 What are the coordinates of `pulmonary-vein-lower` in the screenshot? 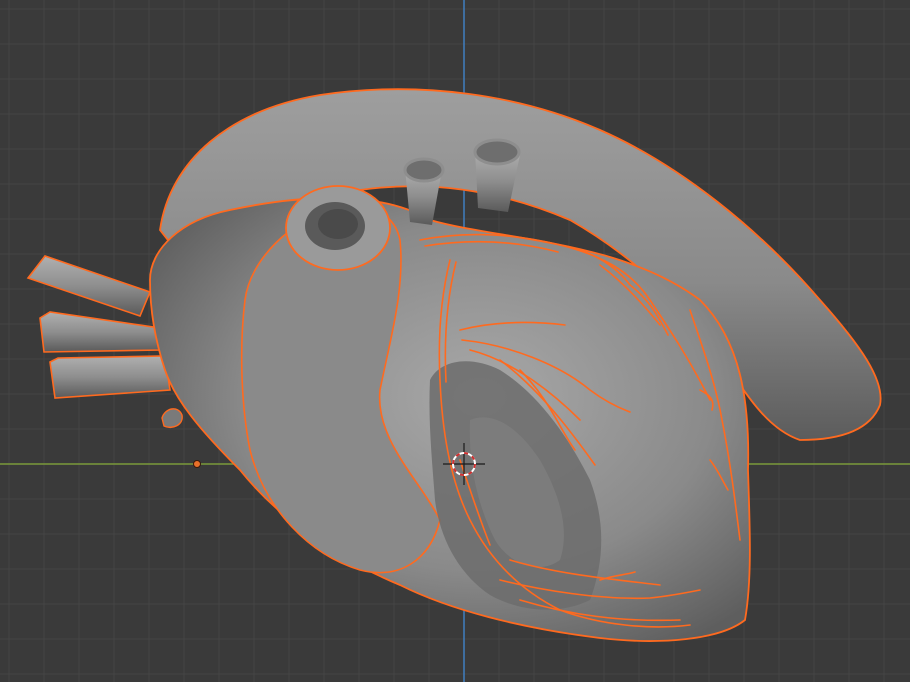 It's located at (110, 377).